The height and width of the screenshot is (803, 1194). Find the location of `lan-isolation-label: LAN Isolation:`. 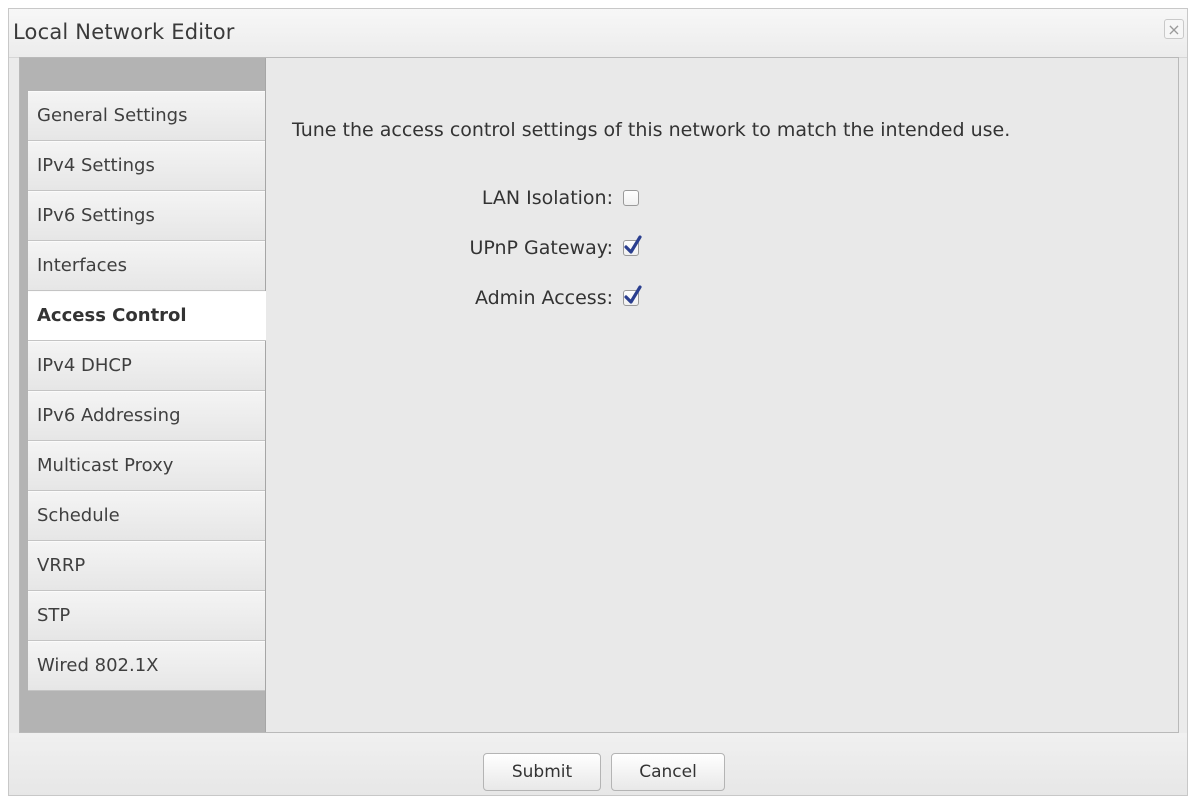

lan-isolation-label: LAN Isolation: is located at coordinates (547, 198).